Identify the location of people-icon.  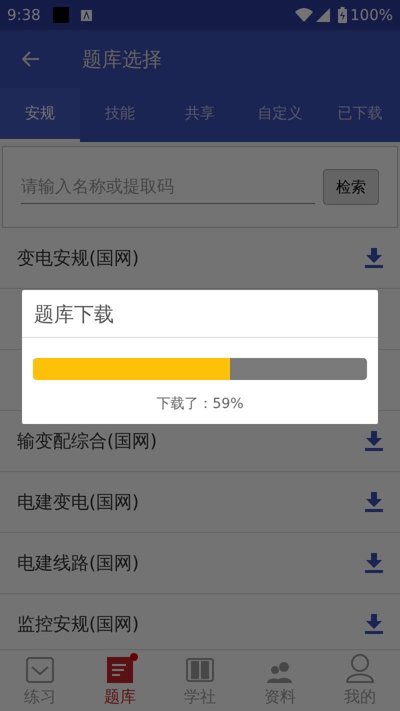
(280, 672).